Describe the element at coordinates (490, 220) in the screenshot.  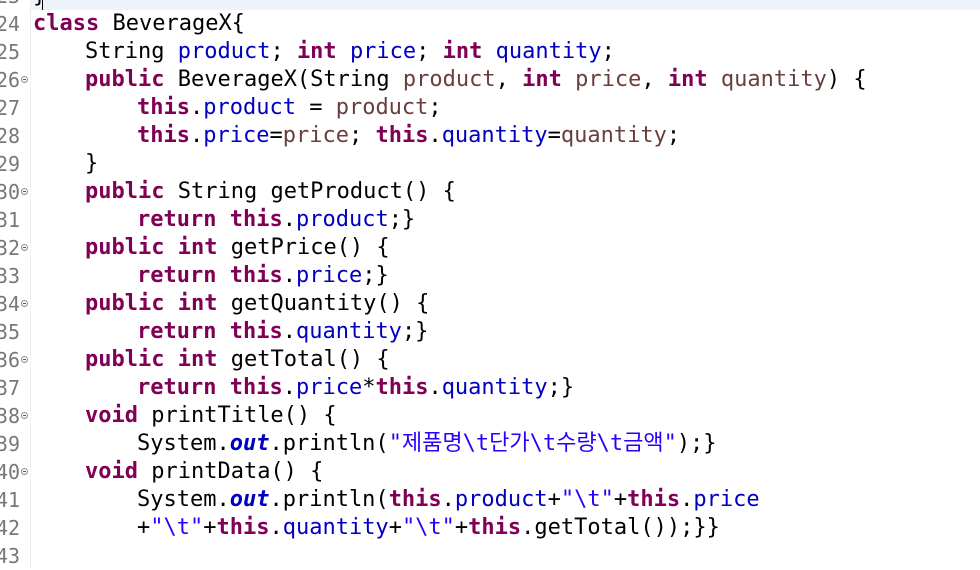
I see `code-line: 31 return this.product;}` at that location.